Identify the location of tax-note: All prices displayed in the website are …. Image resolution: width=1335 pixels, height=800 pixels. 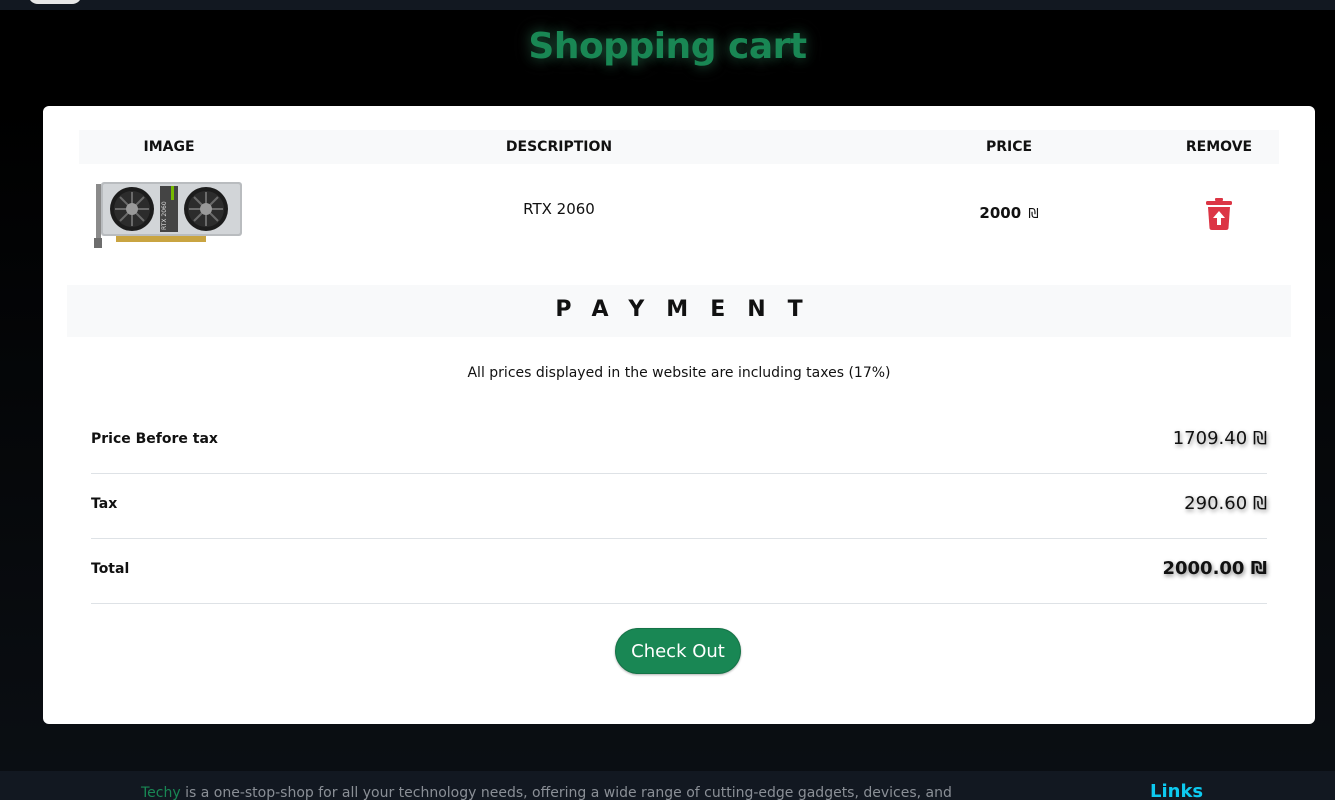
(679, 373).